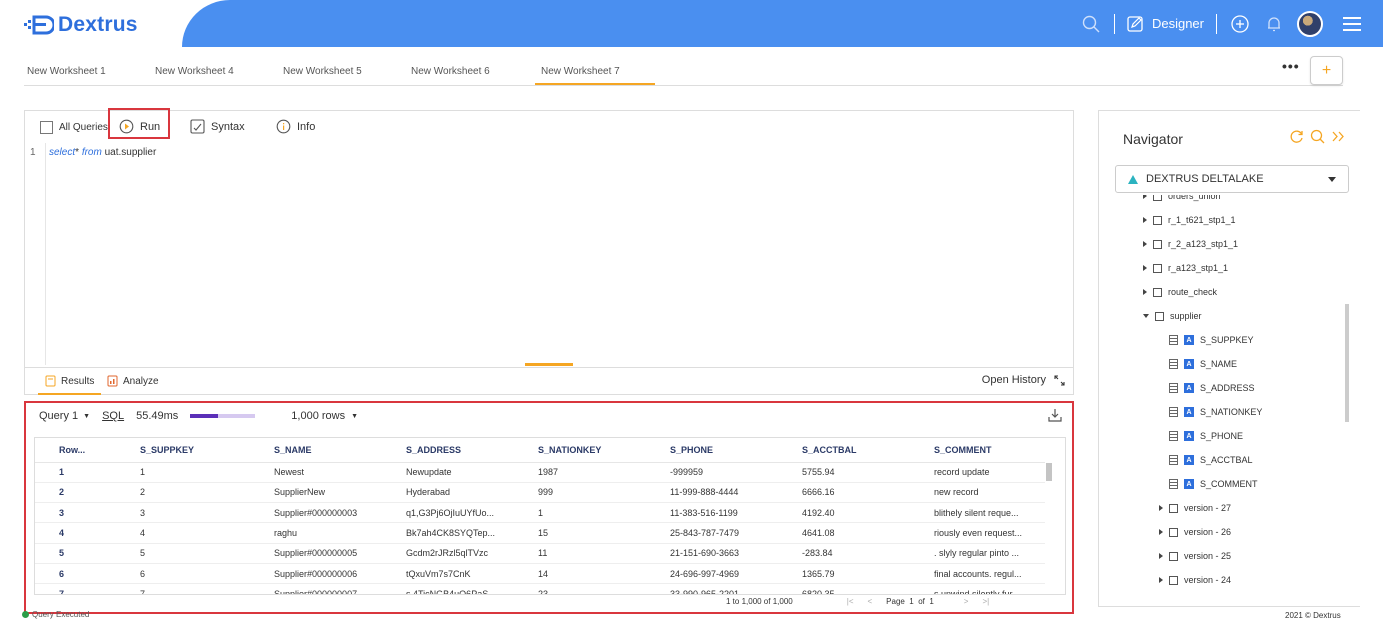 This screenshot has height=624, width=1383. What do you see at coordinates (1211, 340) in the screenshot?
I see `tree-column-item: A S_SUPPKEY` at bounding box center [1211, 340].